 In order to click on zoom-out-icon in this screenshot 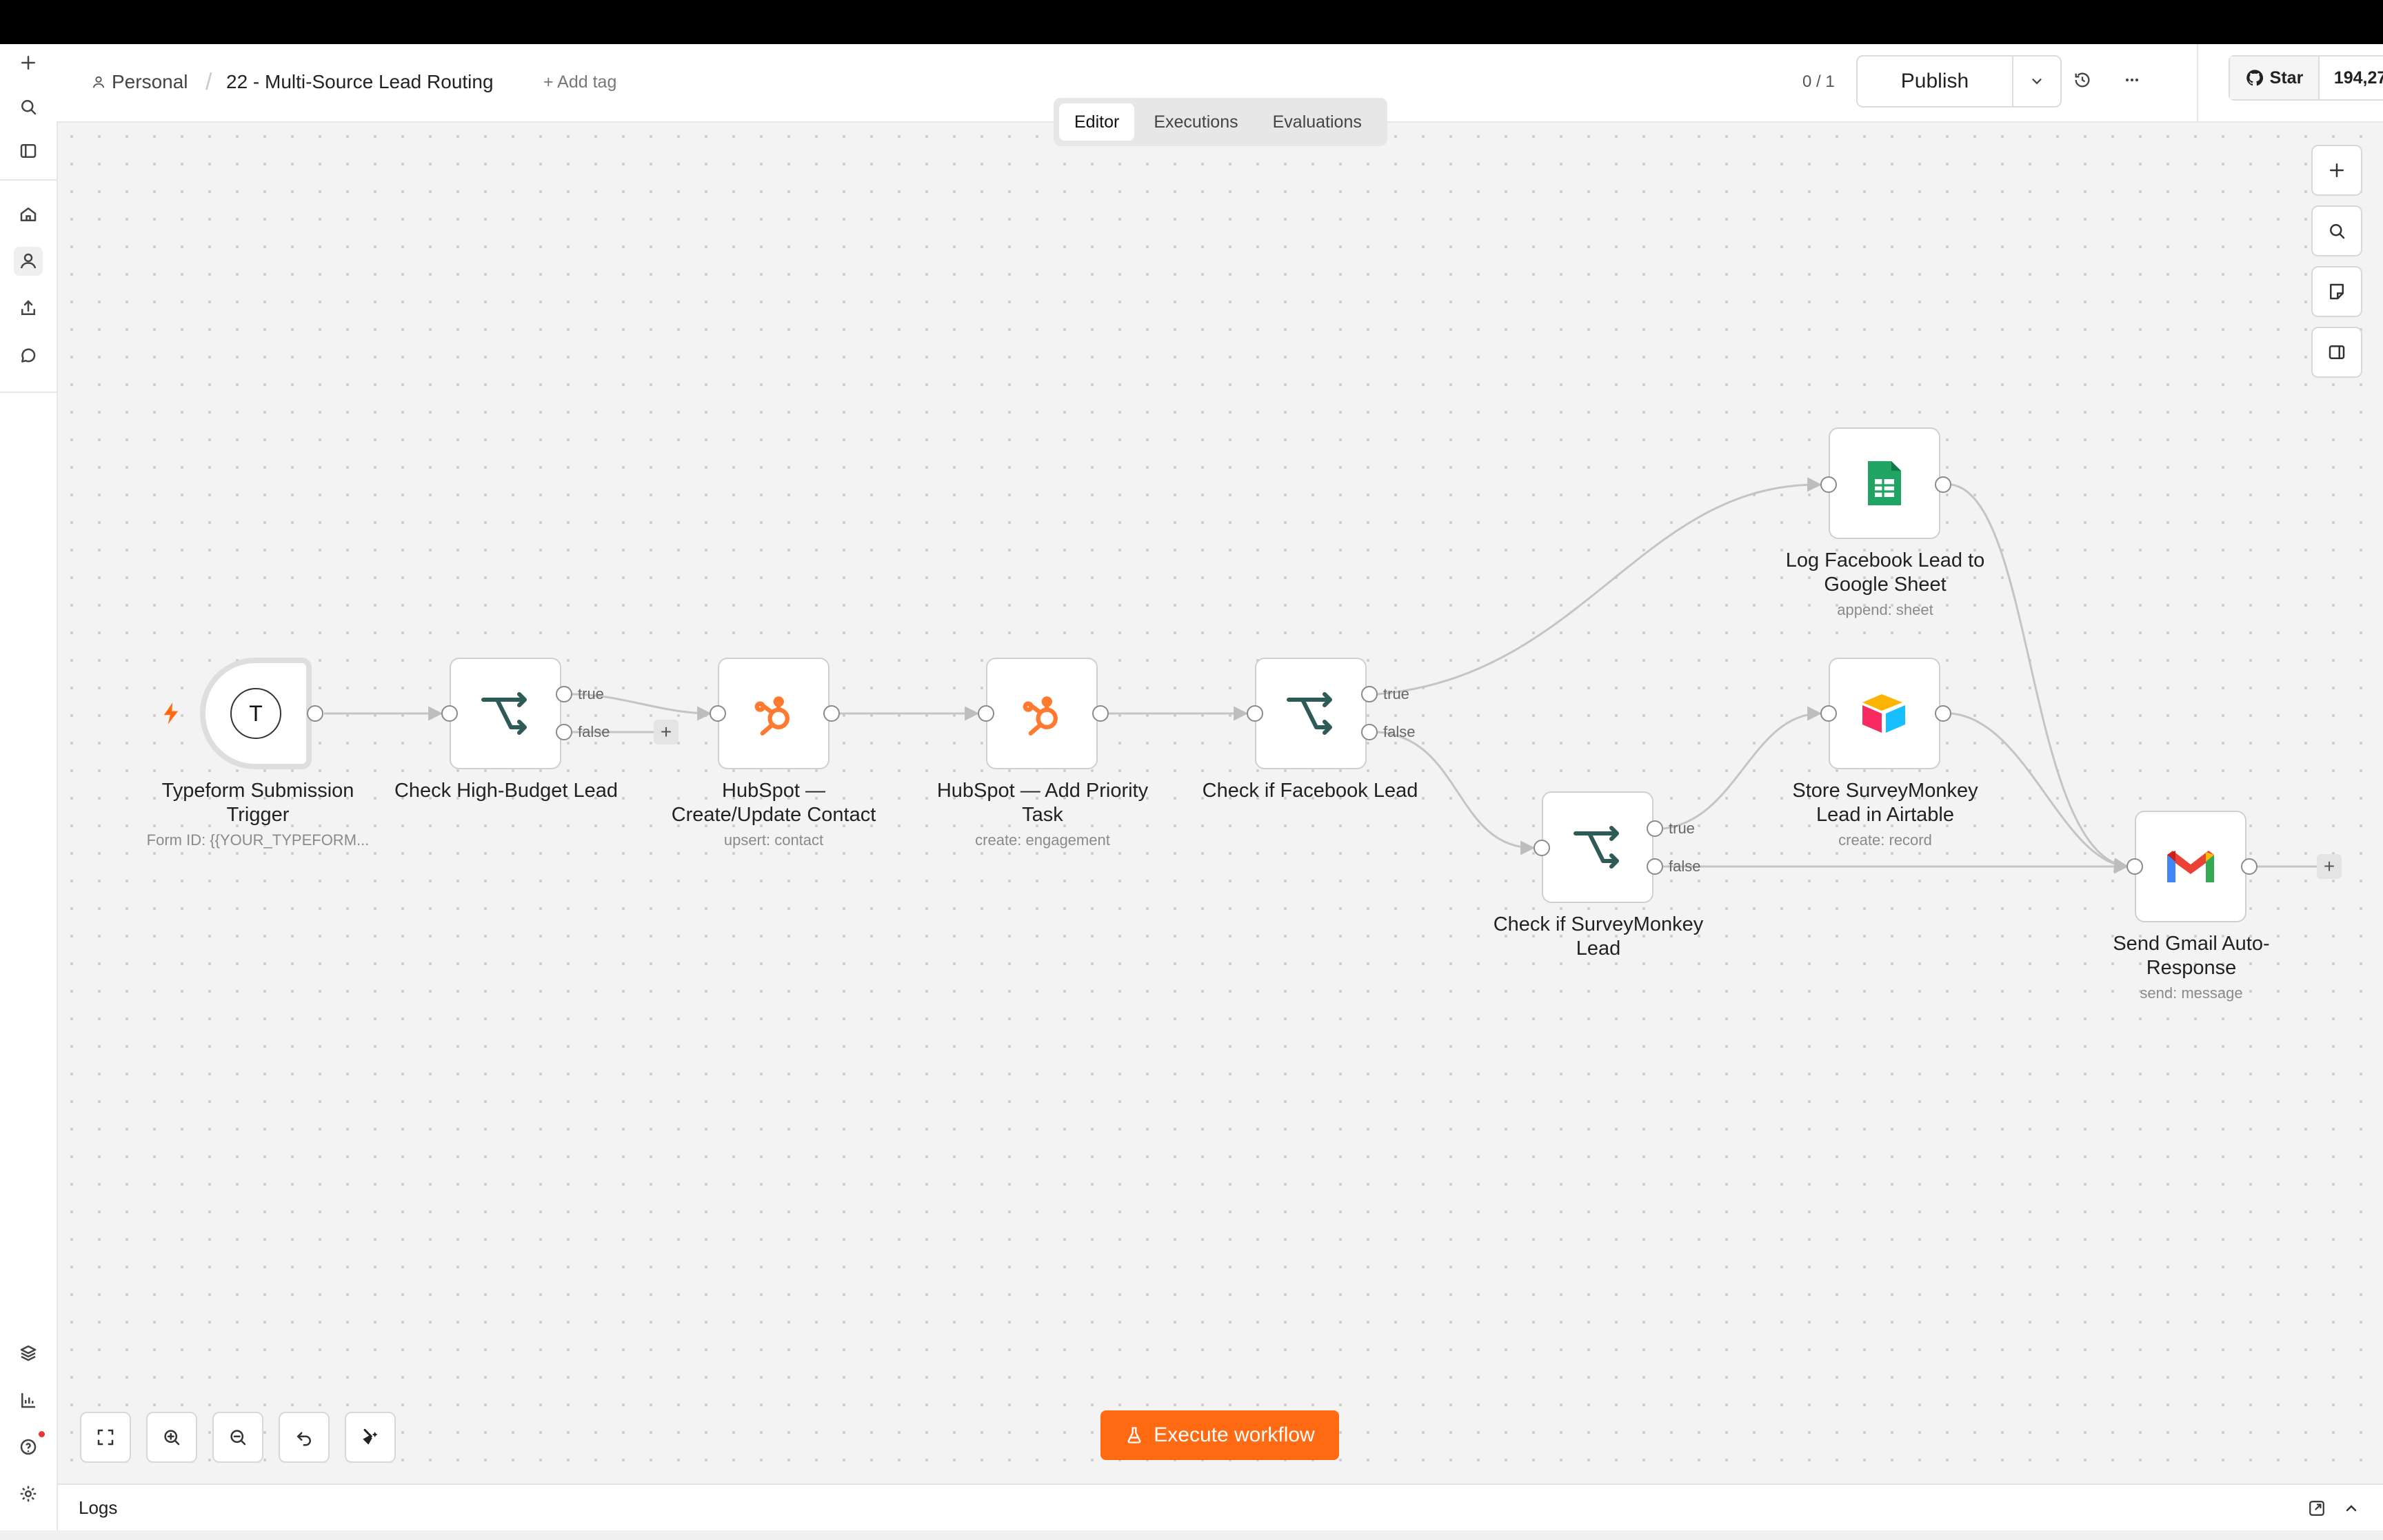, I will do `click(238, 1438)`.